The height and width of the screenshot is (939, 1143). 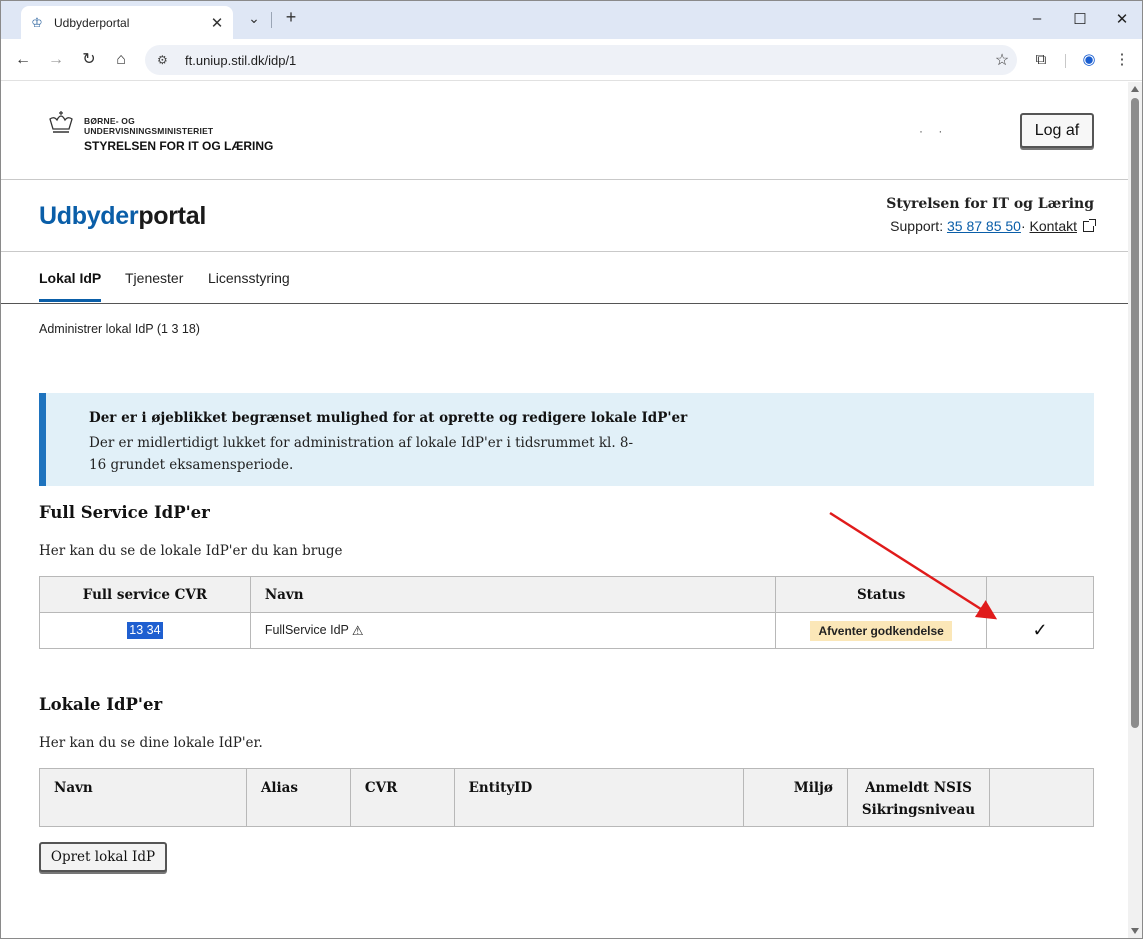 I want to click on lokale-title: Lokale IdP'er, so click(x=101, y=704).